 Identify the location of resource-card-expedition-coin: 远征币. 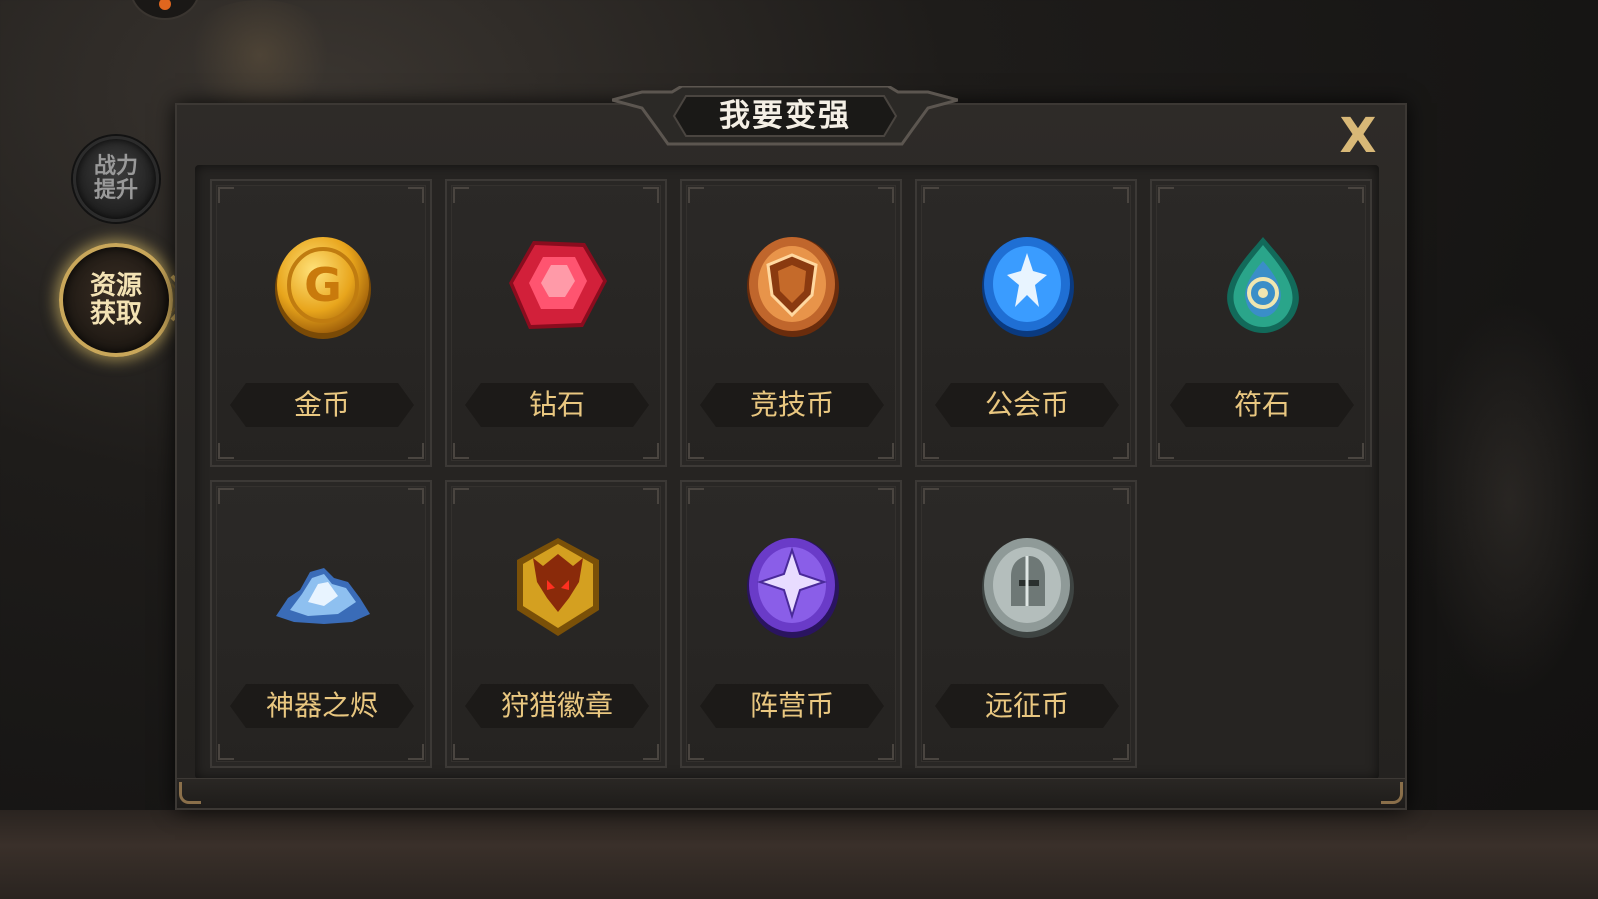
(1026, 624).